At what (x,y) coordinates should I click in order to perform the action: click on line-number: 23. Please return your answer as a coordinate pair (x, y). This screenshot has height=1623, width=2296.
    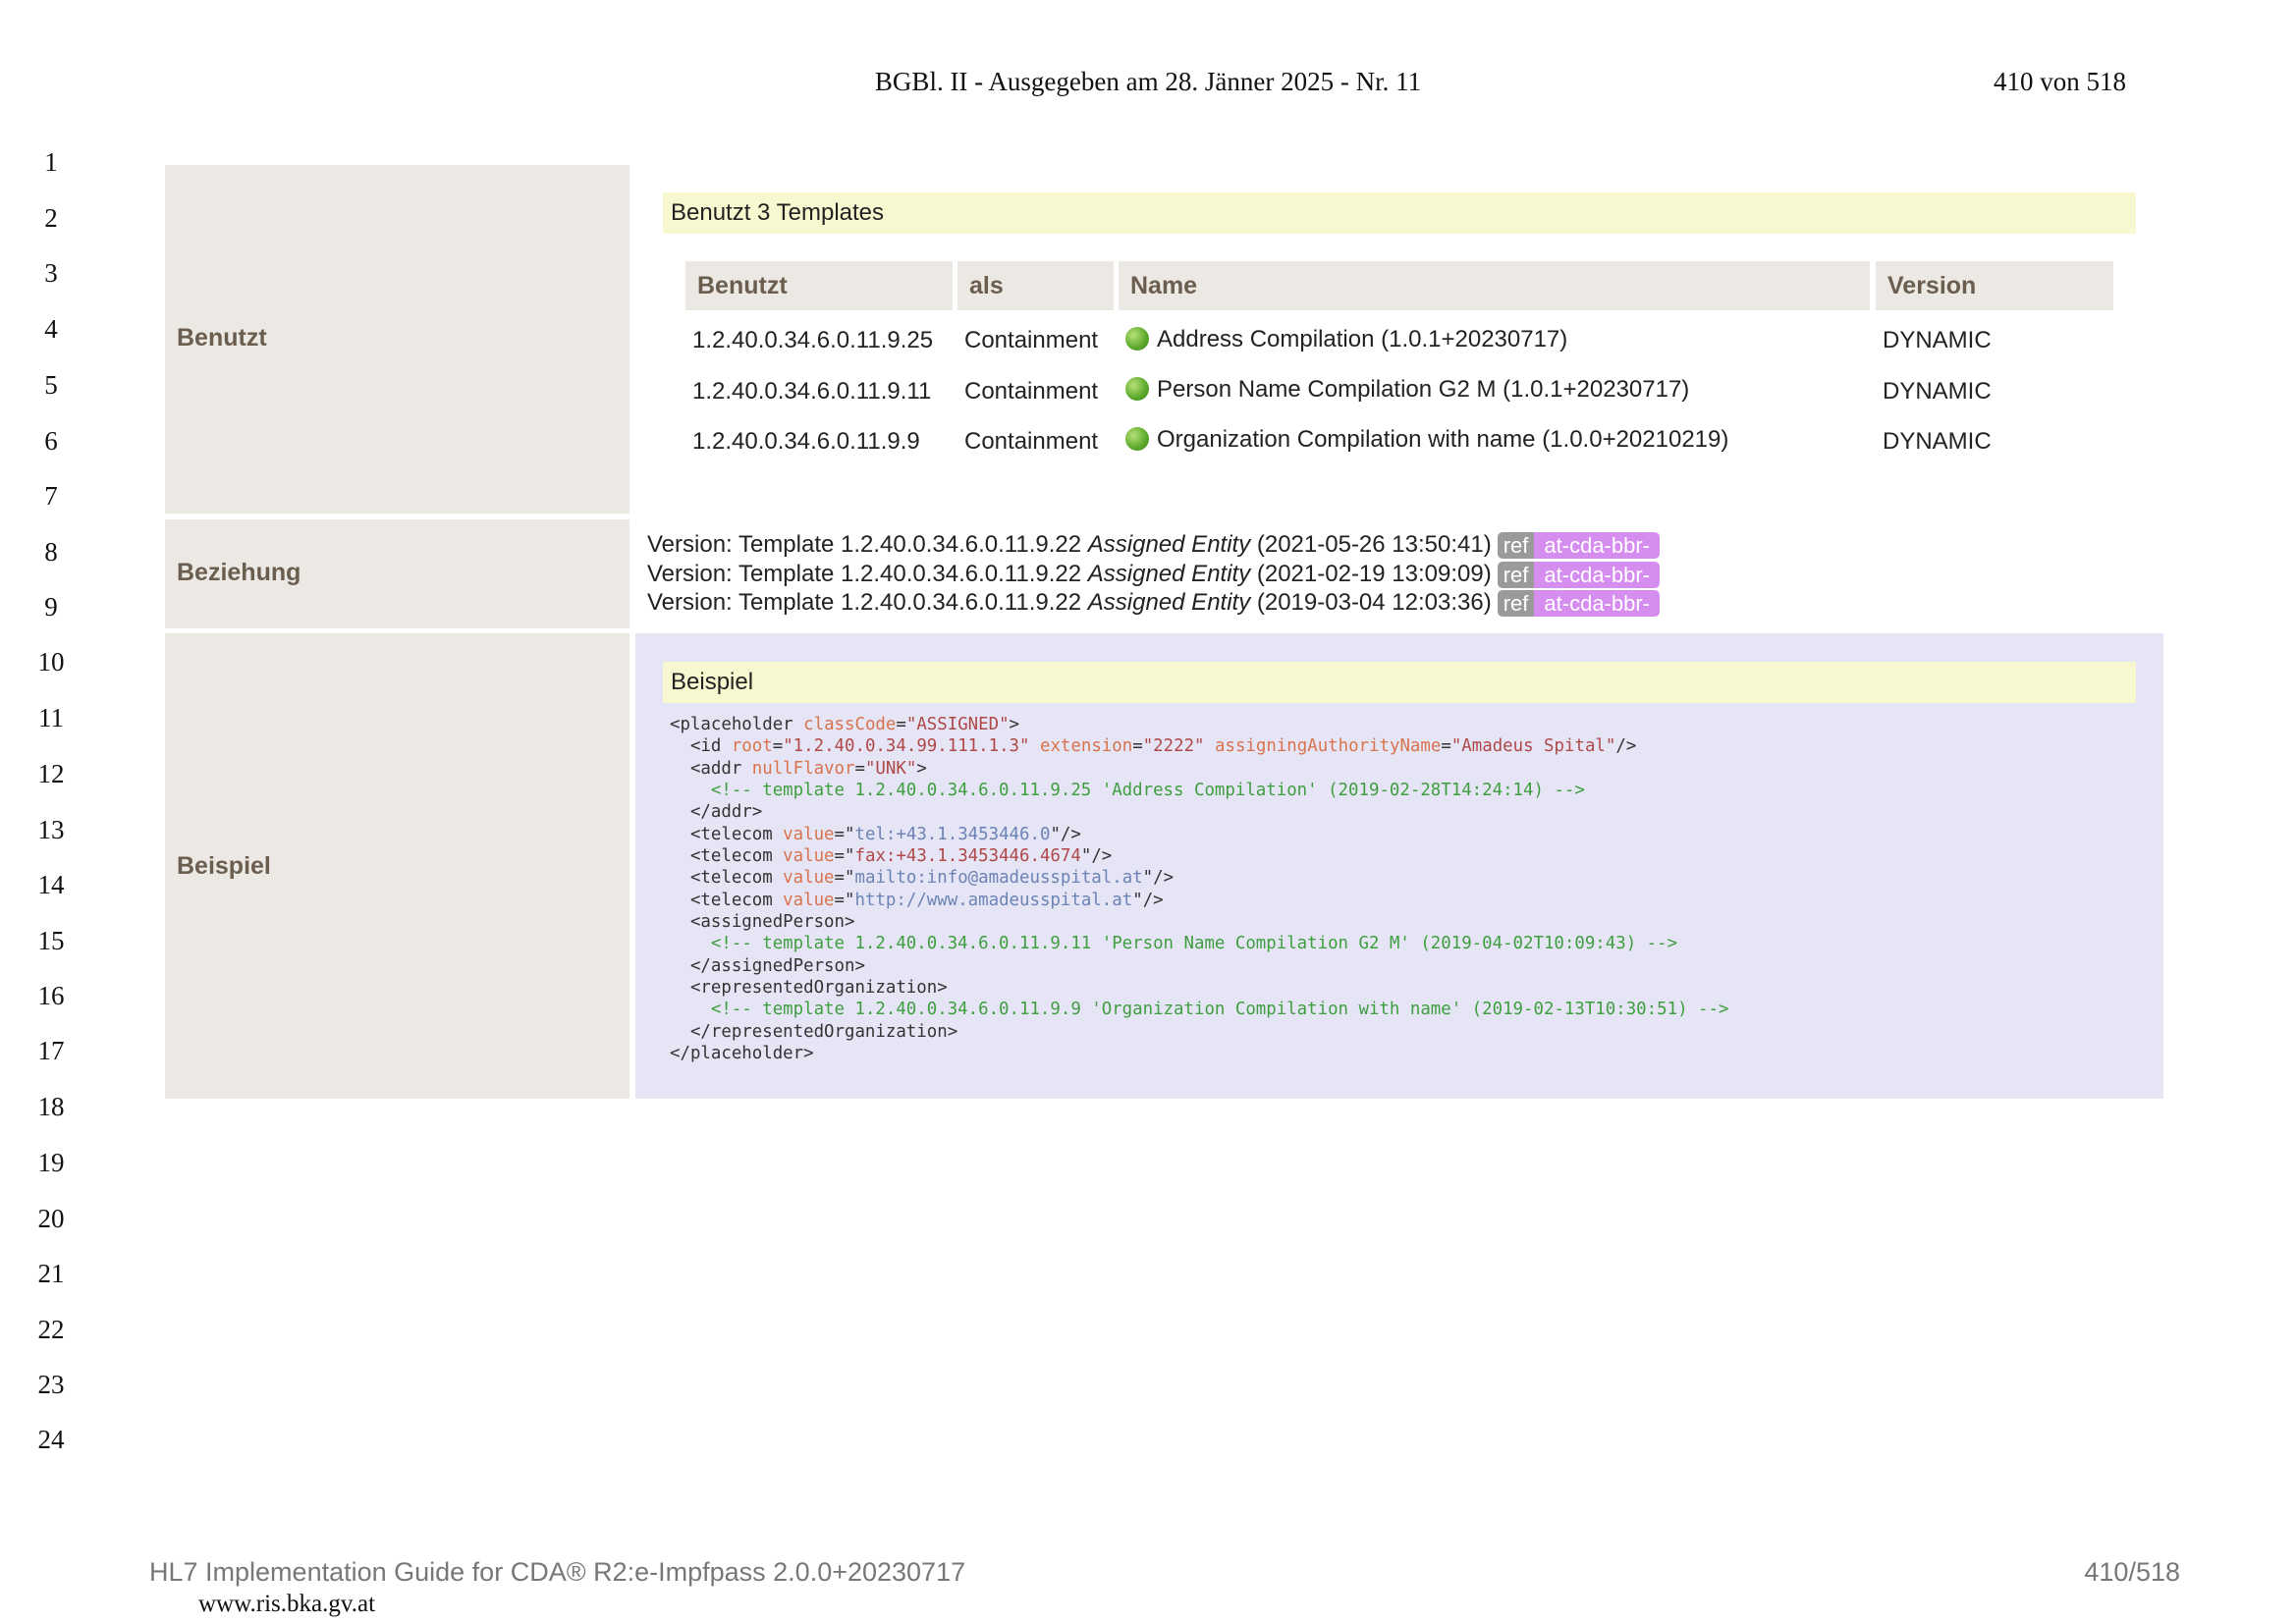
    Looking at the image, I should click on (51, 1384).